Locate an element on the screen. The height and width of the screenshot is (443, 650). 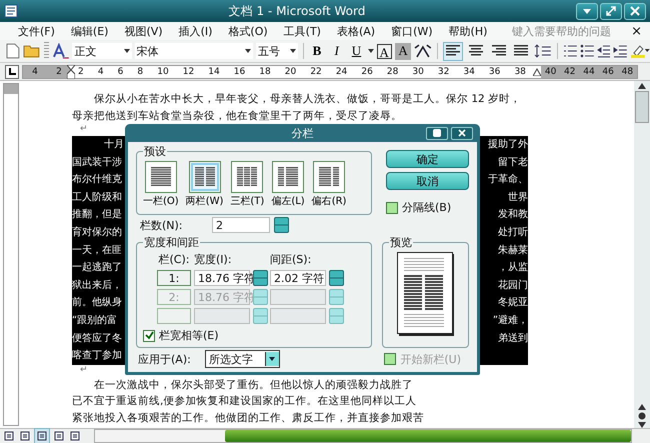
line-between-checkbox: 分隔线(B) is located at coordinates (427, 207).